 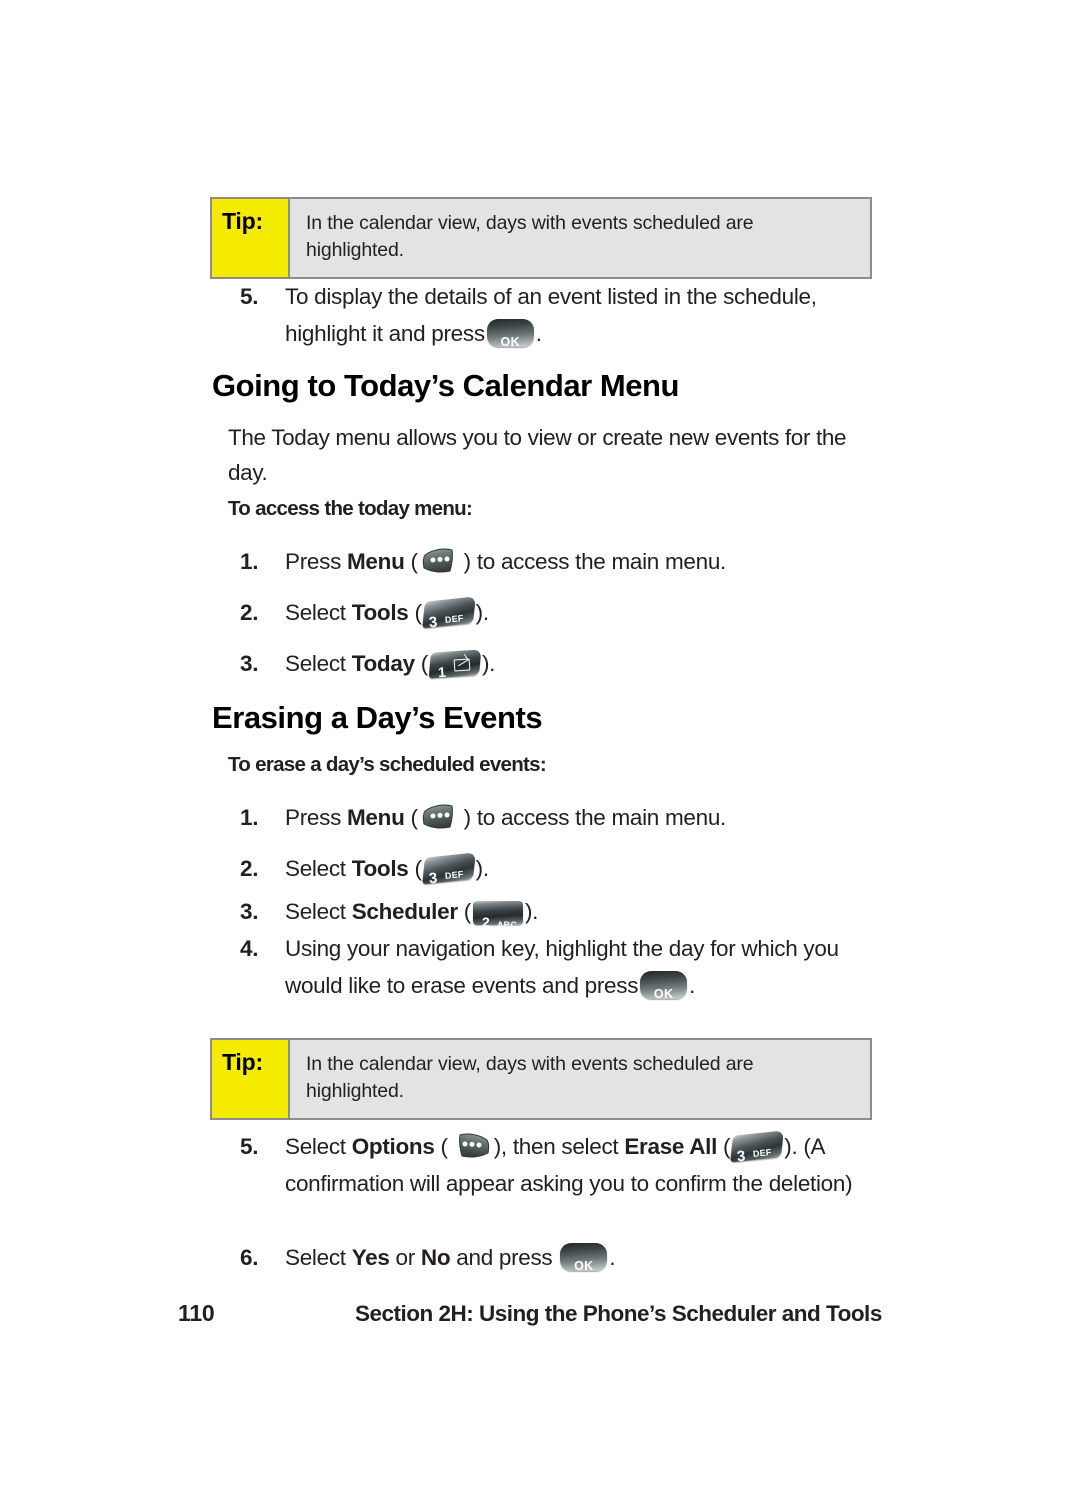 I want to click on step-bold-term: Erase All, so click(x=671, y=1146).